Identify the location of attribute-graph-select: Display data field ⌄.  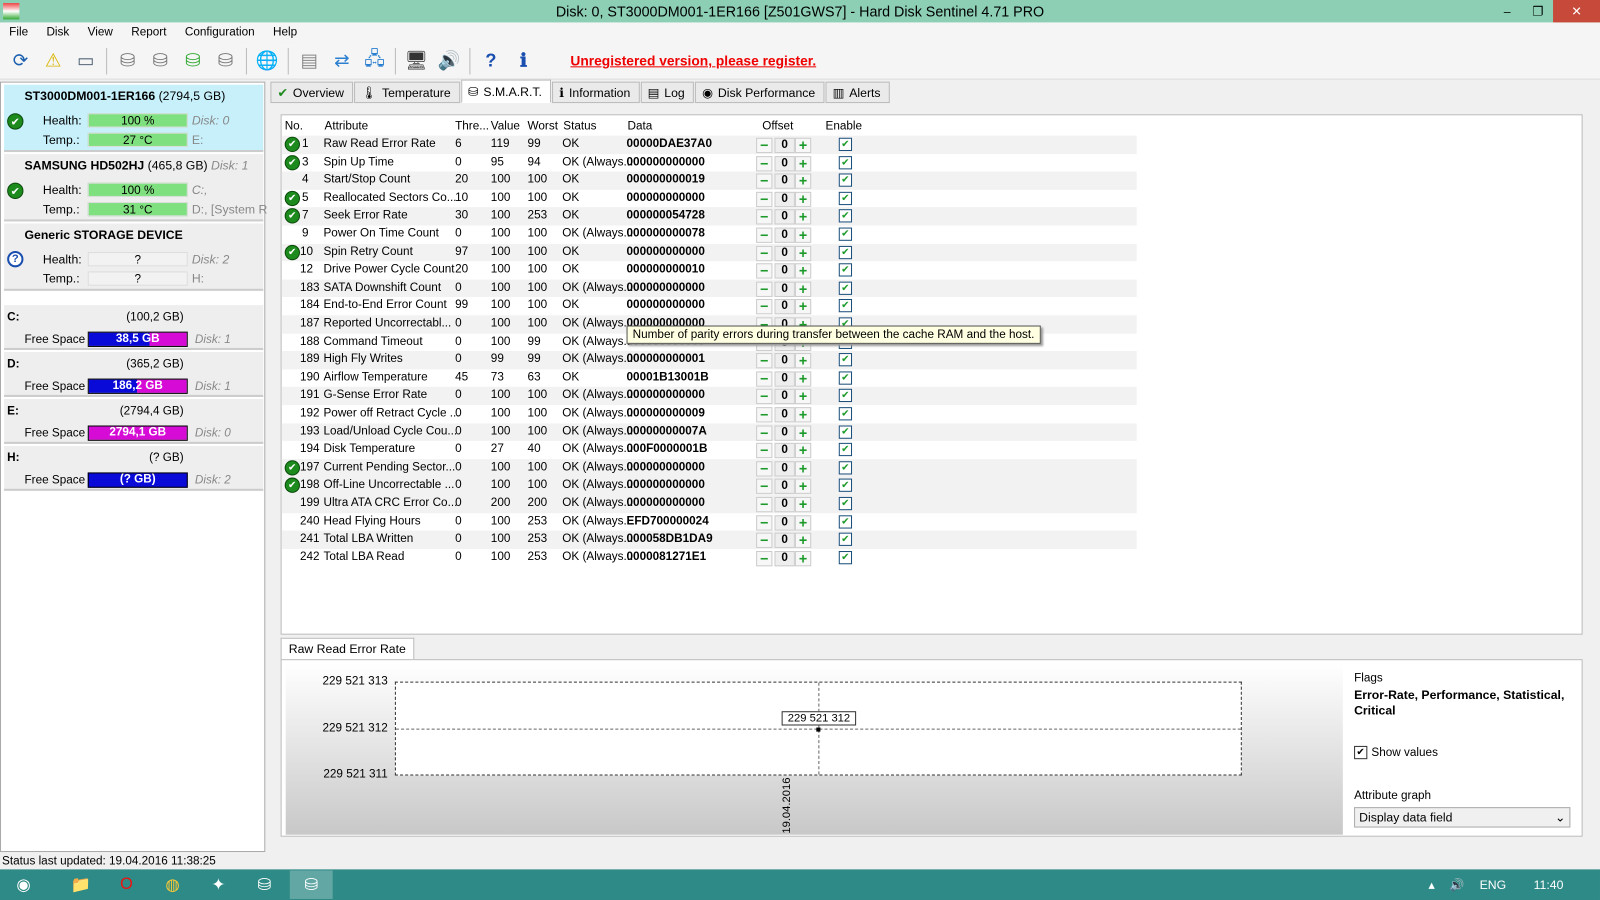
(1462, 817).